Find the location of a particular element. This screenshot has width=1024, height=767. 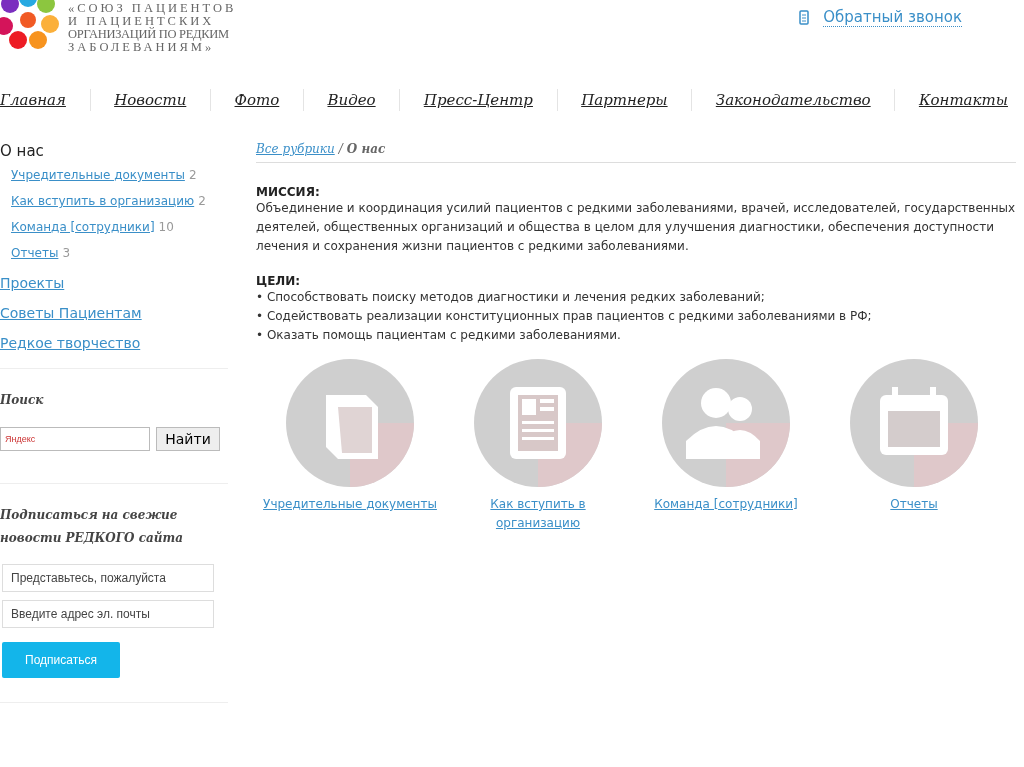

sidebar-link: Советы Пациентам is located at coordinates (114, 313).